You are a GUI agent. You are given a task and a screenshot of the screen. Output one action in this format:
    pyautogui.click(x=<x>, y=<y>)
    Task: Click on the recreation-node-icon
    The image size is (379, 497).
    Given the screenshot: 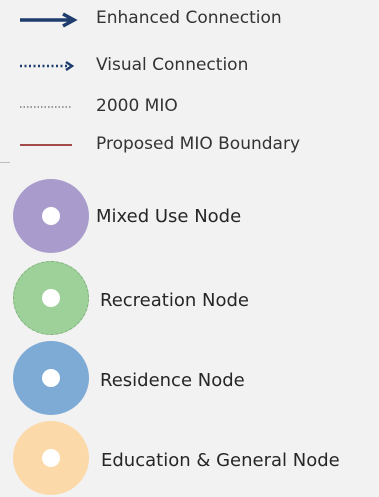 What is the action you would take?
    pyautogui.click(x=51, y=298)
    